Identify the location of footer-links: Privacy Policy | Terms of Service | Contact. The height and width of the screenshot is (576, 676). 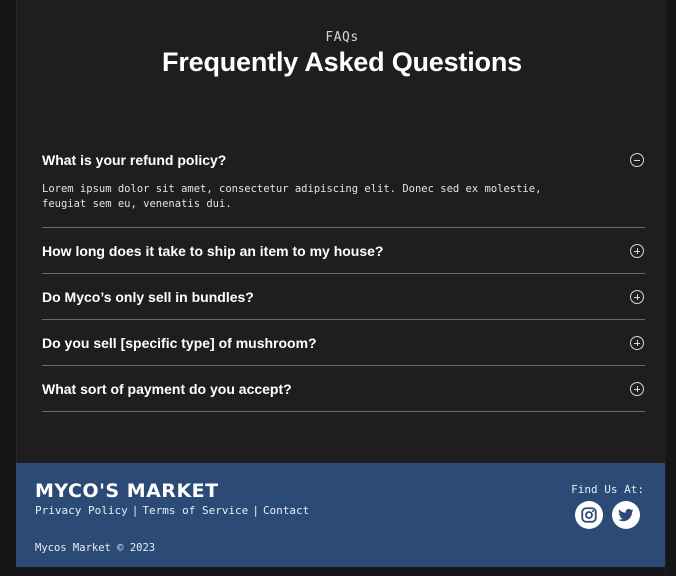
(172, 510).